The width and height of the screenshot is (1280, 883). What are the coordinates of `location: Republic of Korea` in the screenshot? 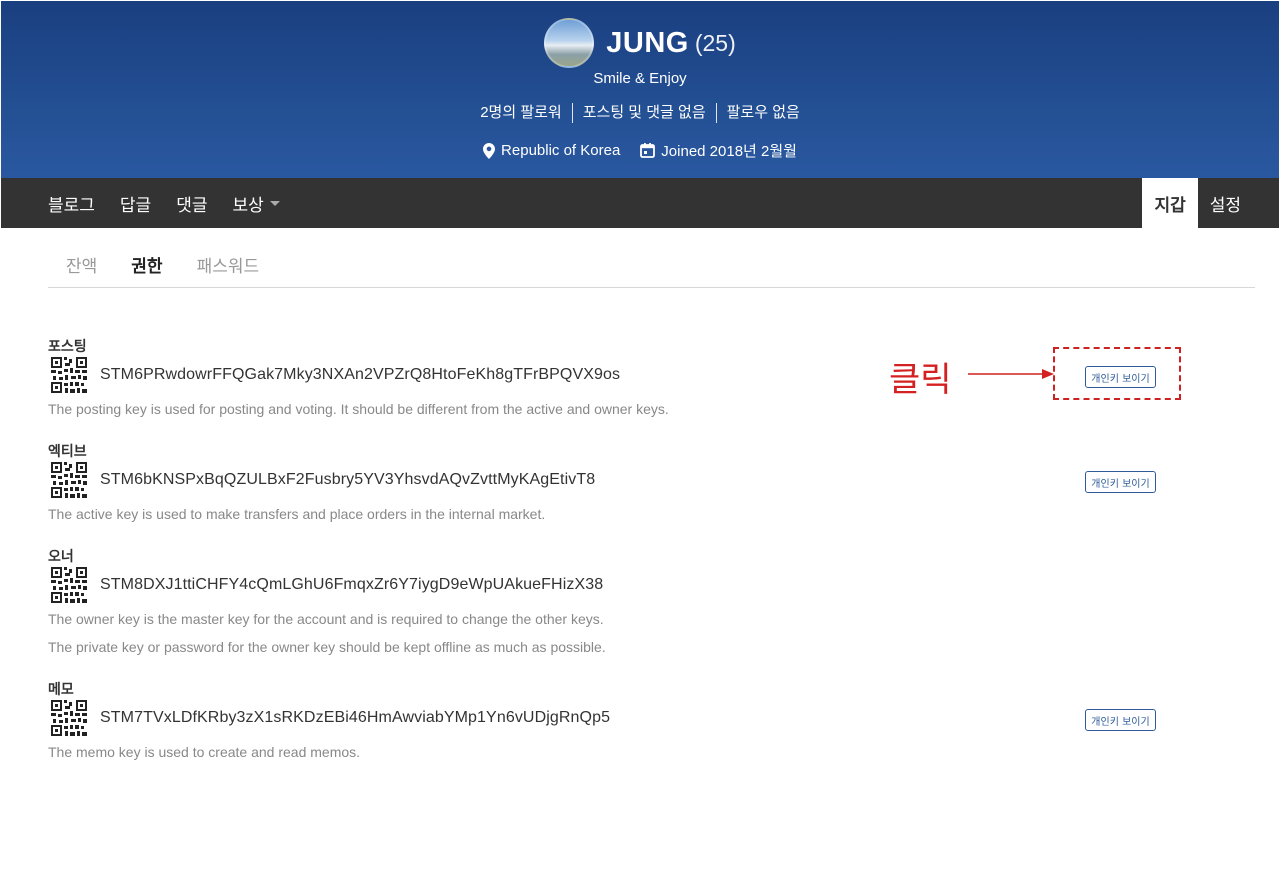 It's located at (551, 150).